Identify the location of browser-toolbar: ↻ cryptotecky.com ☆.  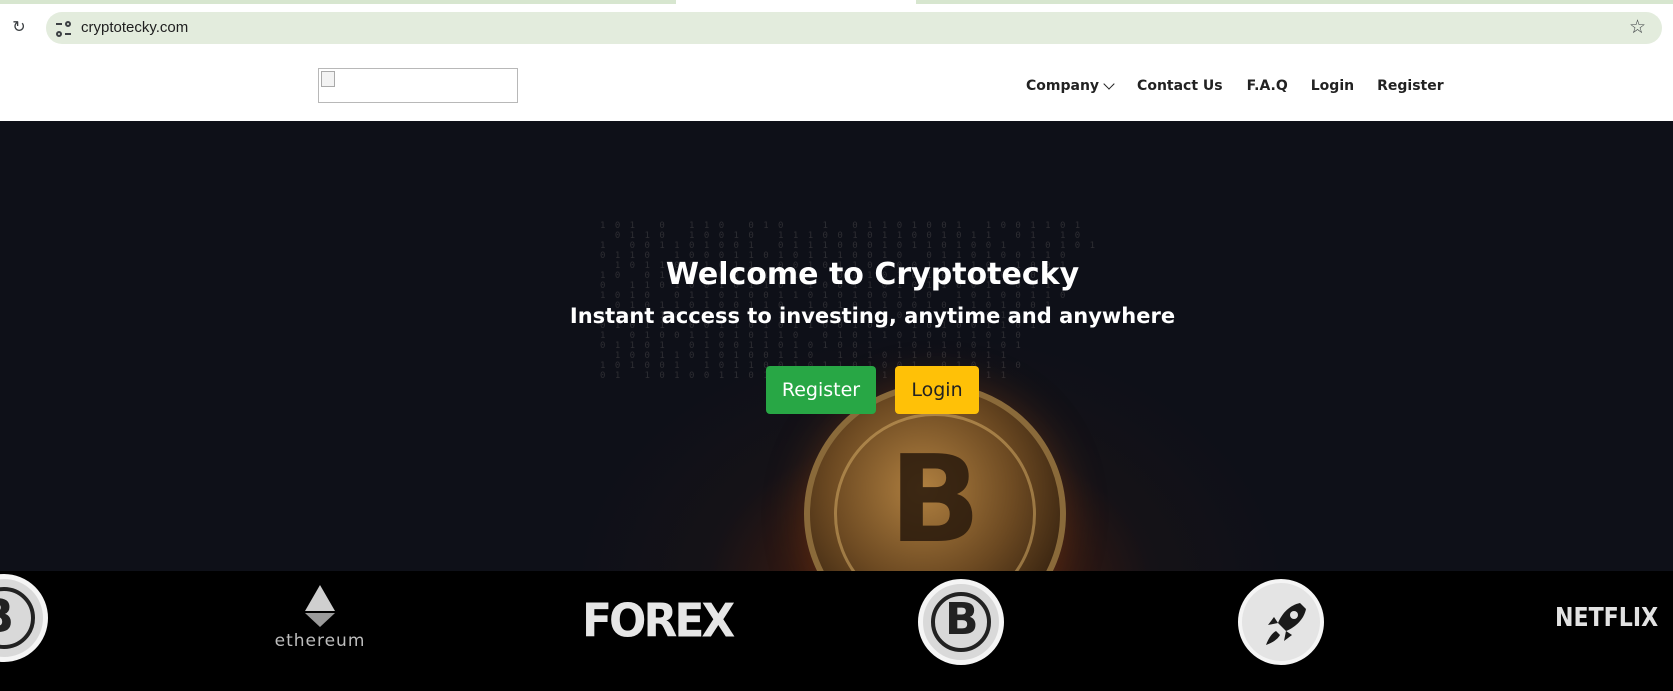
(836, 27).